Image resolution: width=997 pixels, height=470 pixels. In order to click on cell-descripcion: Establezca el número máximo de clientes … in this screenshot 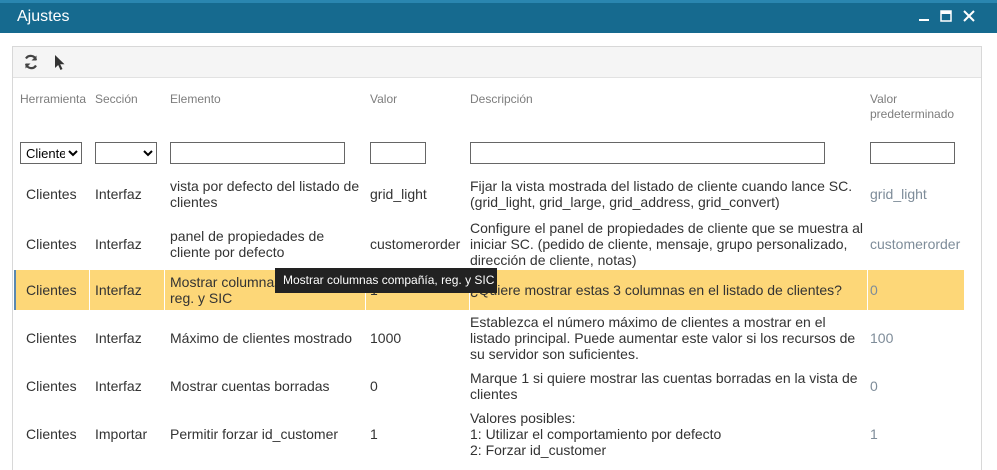, I will do `click(663, 338)`.